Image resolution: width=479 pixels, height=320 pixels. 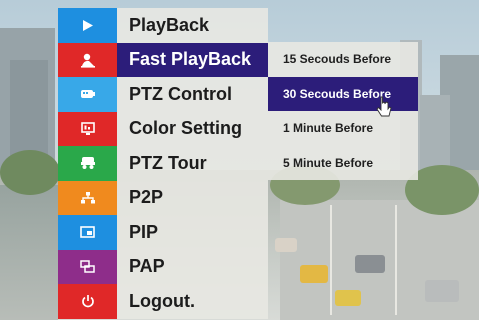 I want to click on building, so click(x=435, y=135).